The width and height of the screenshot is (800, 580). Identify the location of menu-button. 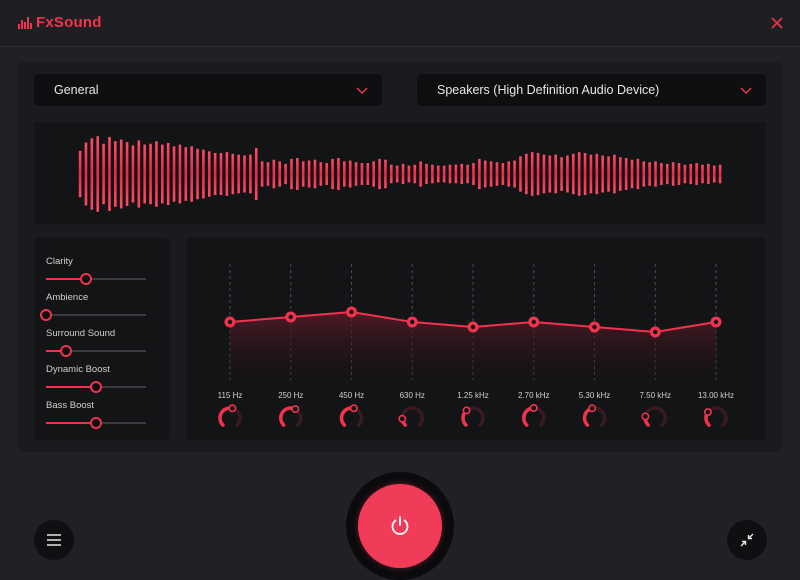
(54, 540).